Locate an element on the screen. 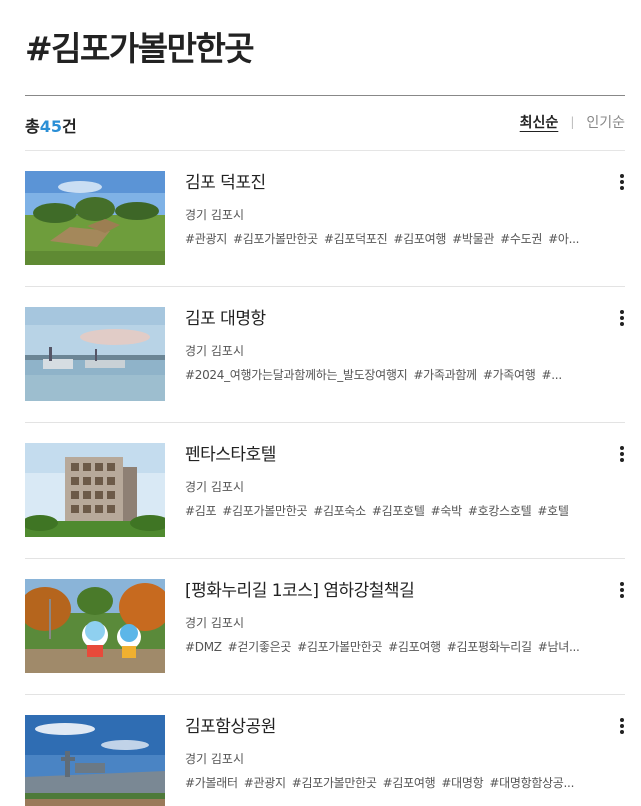 The image size is (641, 806). tag: #가족여행 is located at coordinates (509, 375).